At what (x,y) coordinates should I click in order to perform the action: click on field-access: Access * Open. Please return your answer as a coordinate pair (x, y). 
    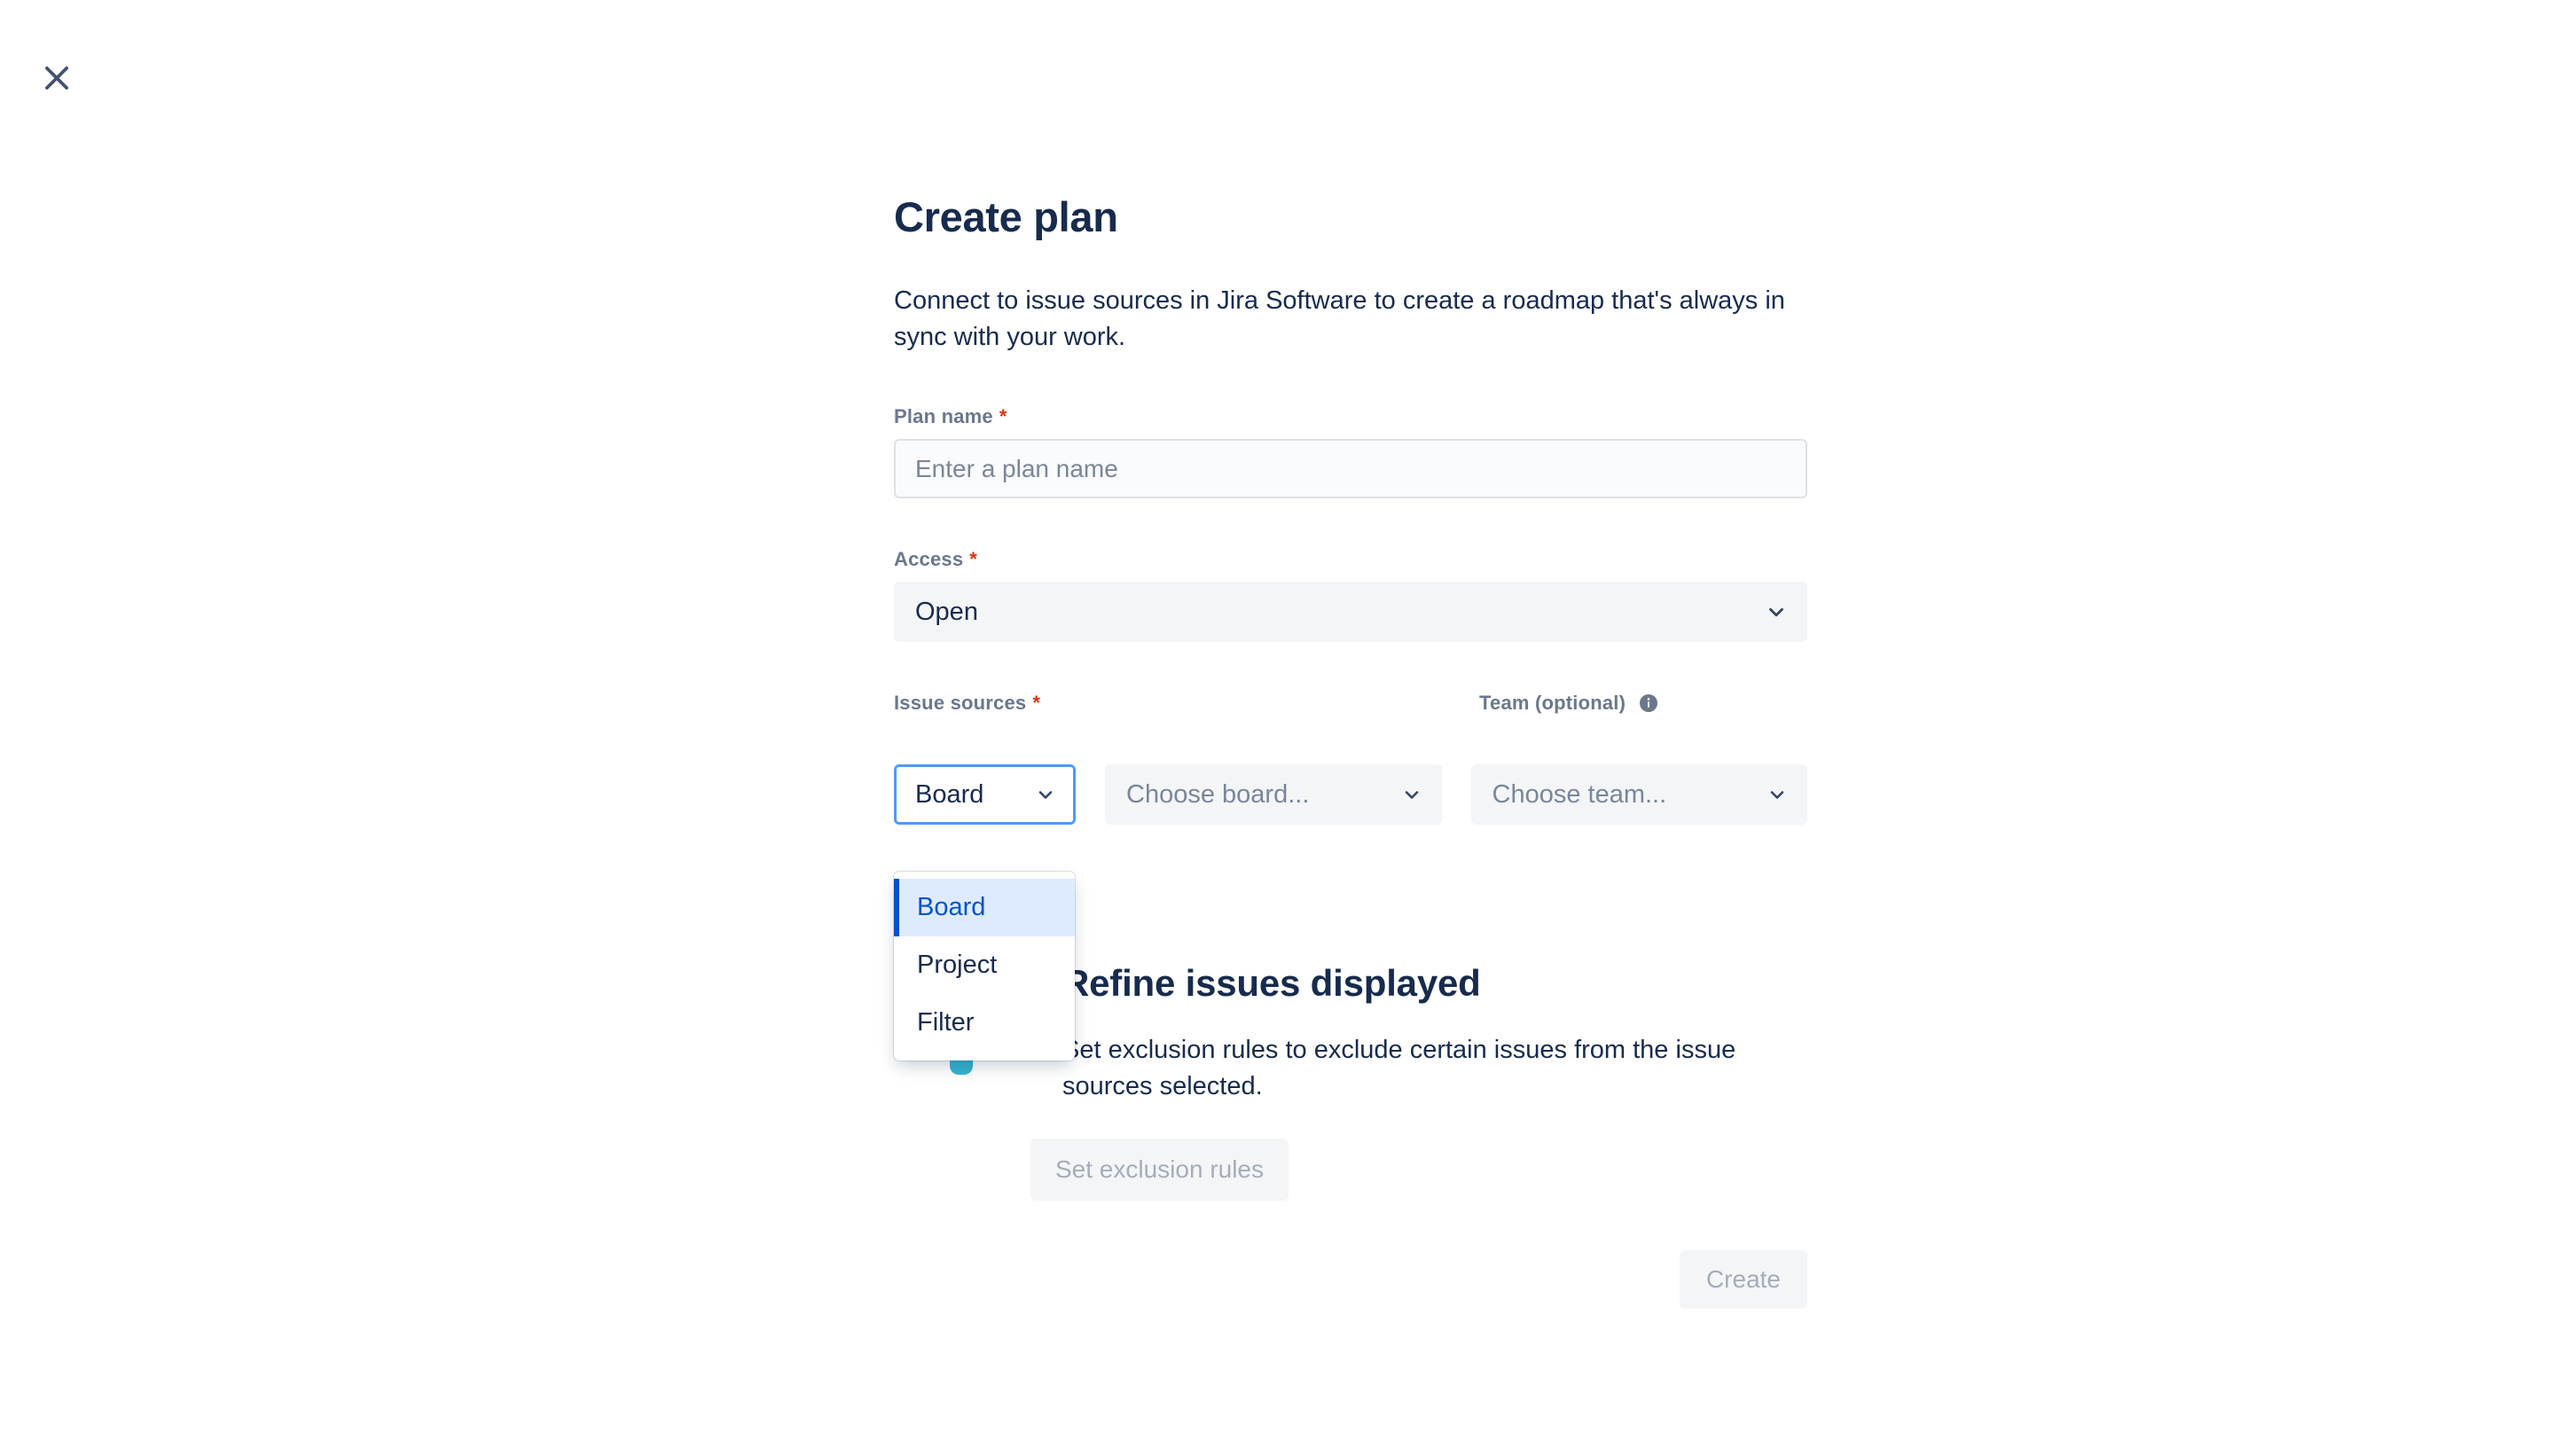
    Looking at the image, I should click on (1350, 595).